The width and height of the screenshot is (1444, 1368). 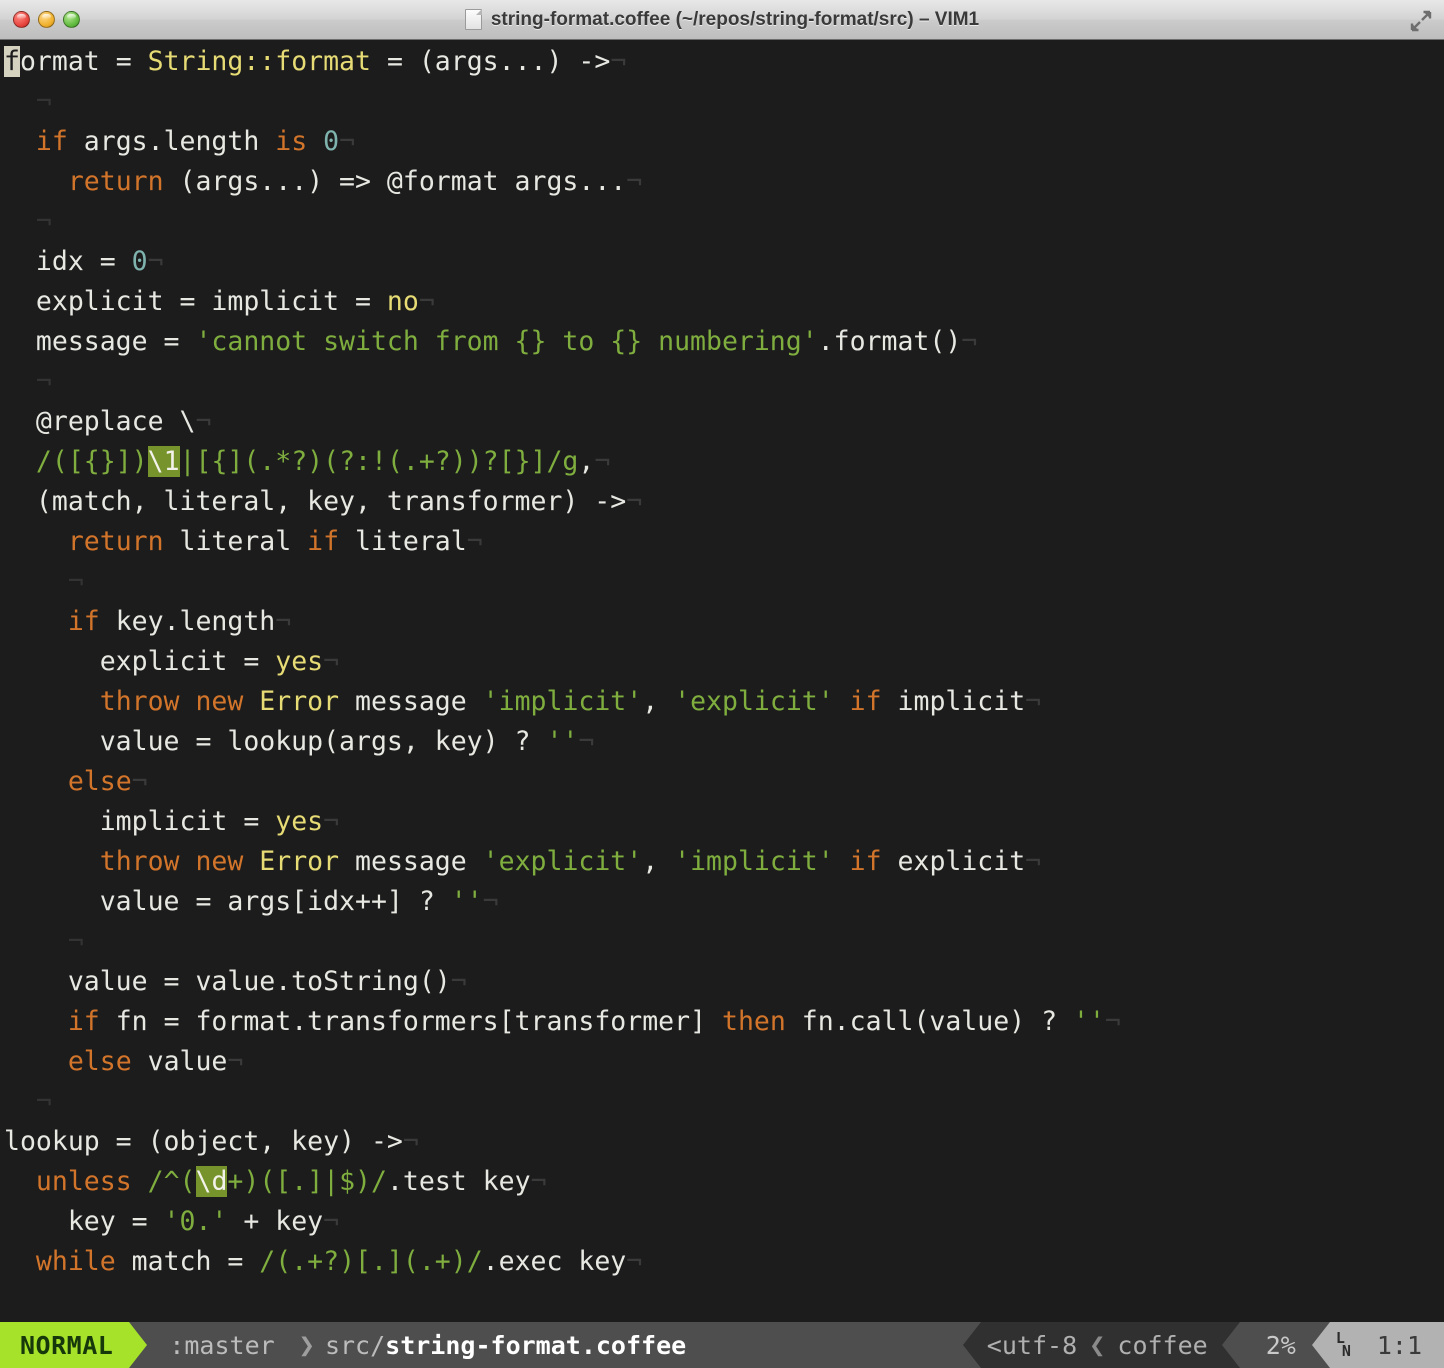 What do you see at coordinates (753, 1021) in the screenshot?
I see `code-token: then` at bounding box center [753, 1021].